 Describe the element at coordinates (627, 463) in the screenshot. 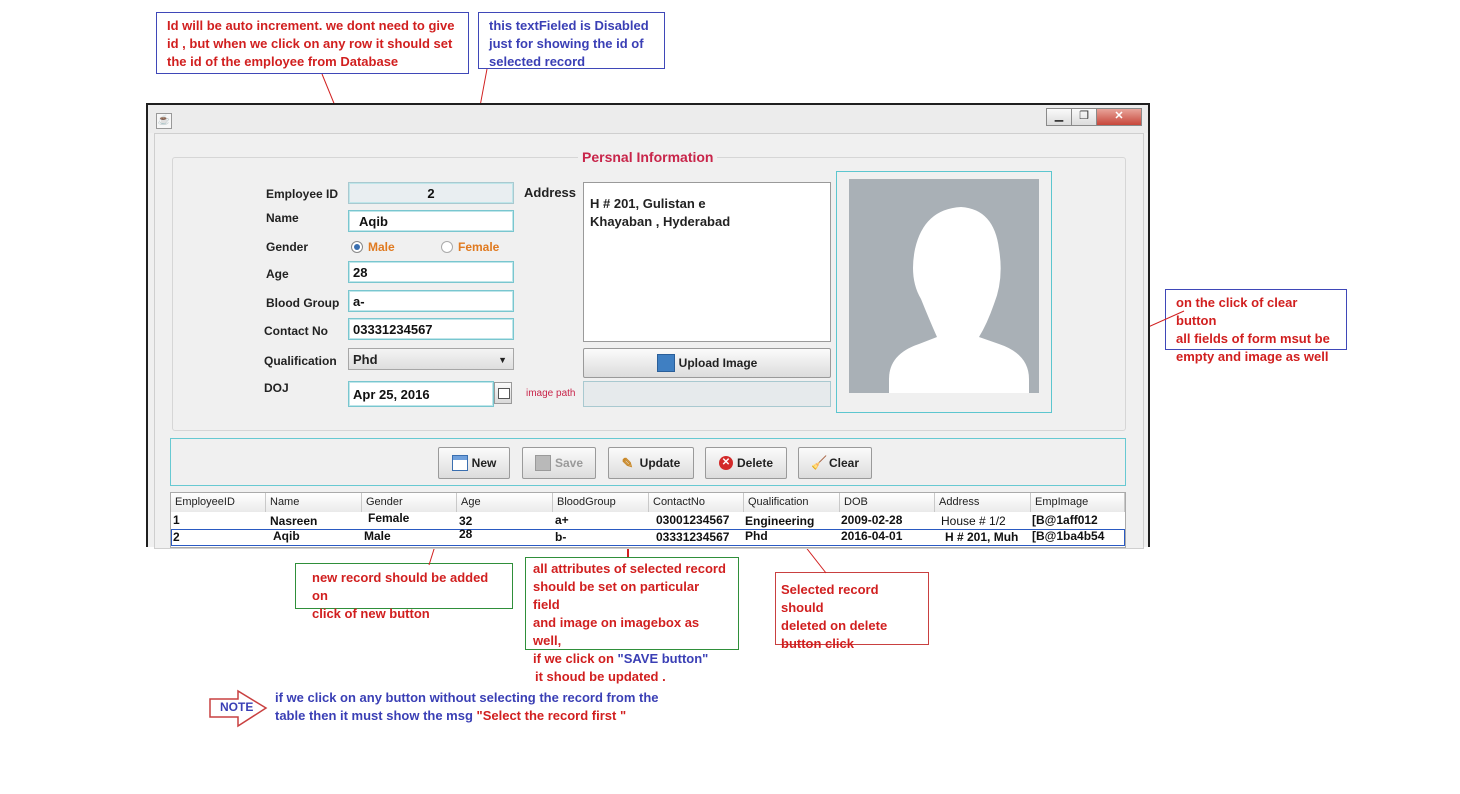

I see `pencil-icon: ✎` at that location.